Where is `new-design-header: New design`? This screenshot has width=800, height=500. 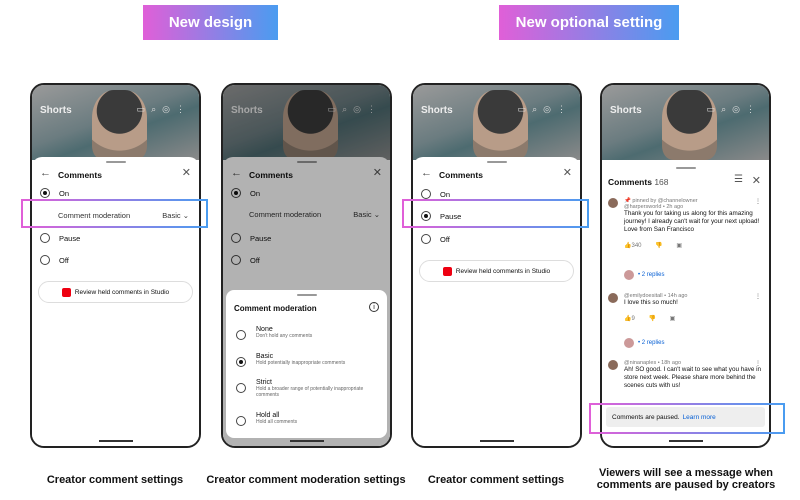
new-design-header: New design is located at coordinates (210, 22).